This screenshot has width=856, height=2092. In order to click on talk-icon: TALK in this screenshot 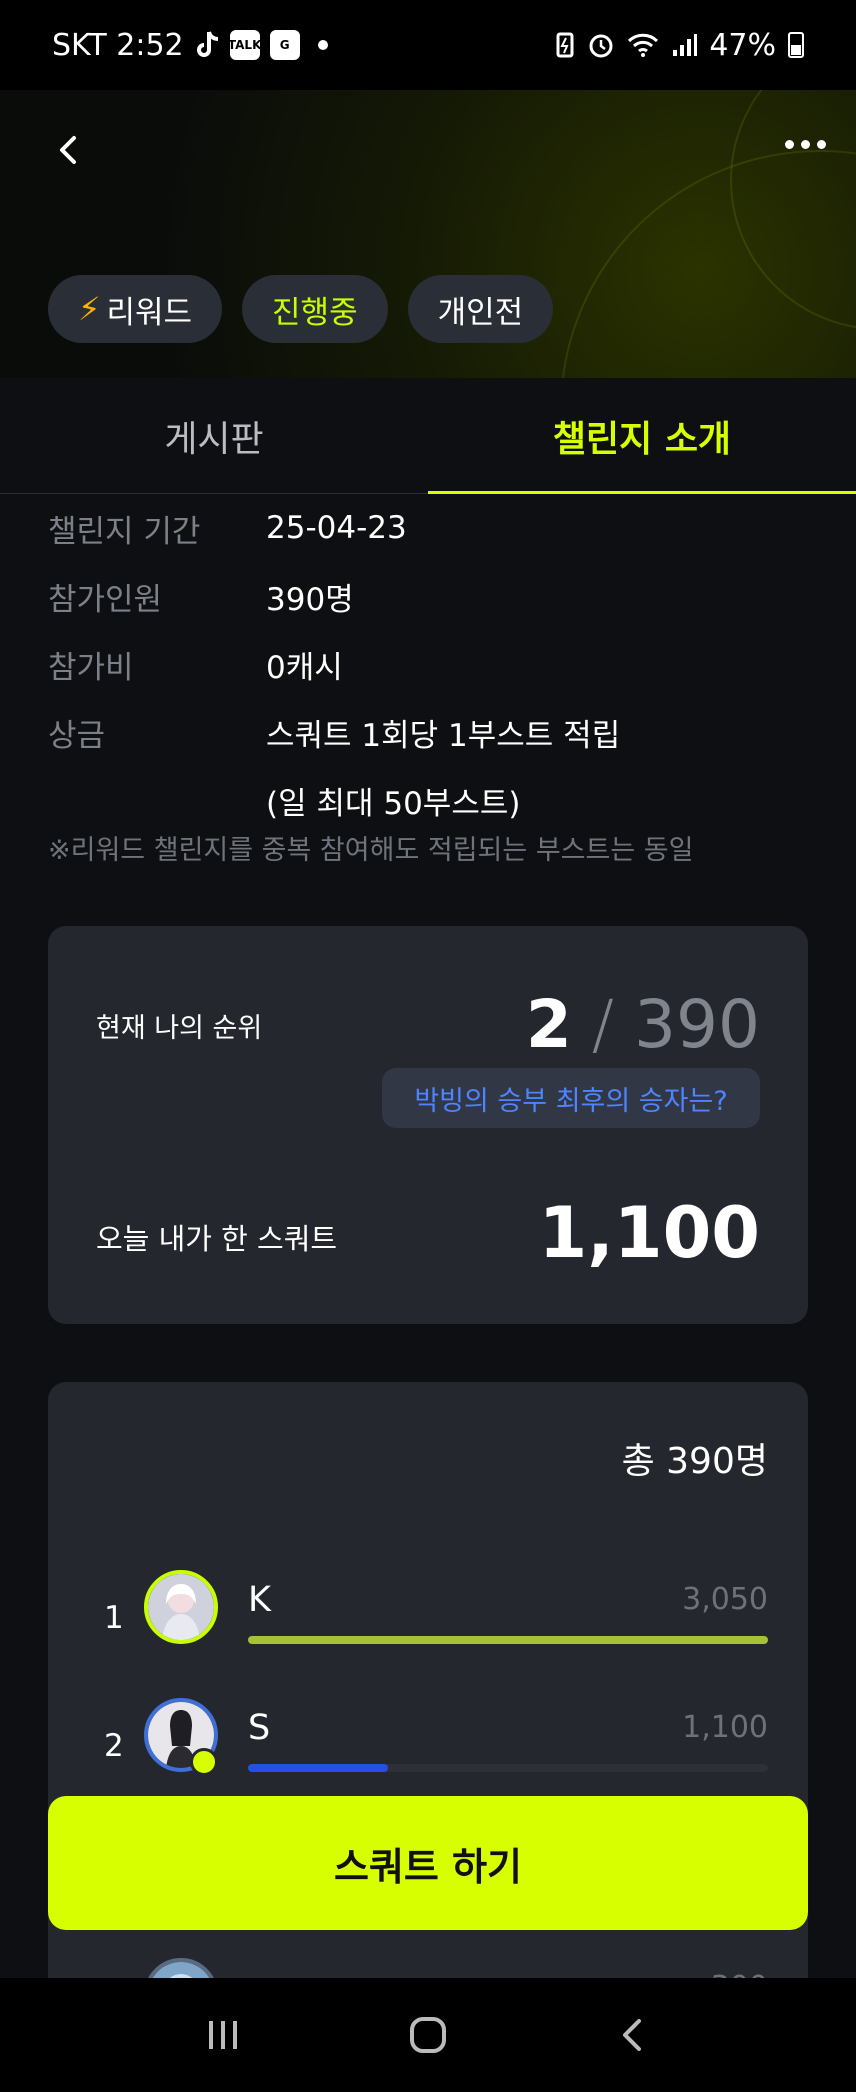, I will do `click(244, 45)`.